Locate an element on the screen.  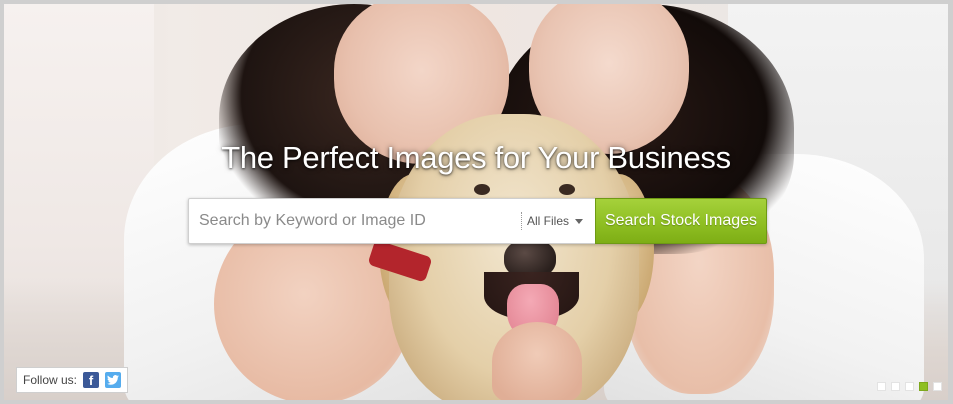
slider-pagination is located at coordinates (909, 386).